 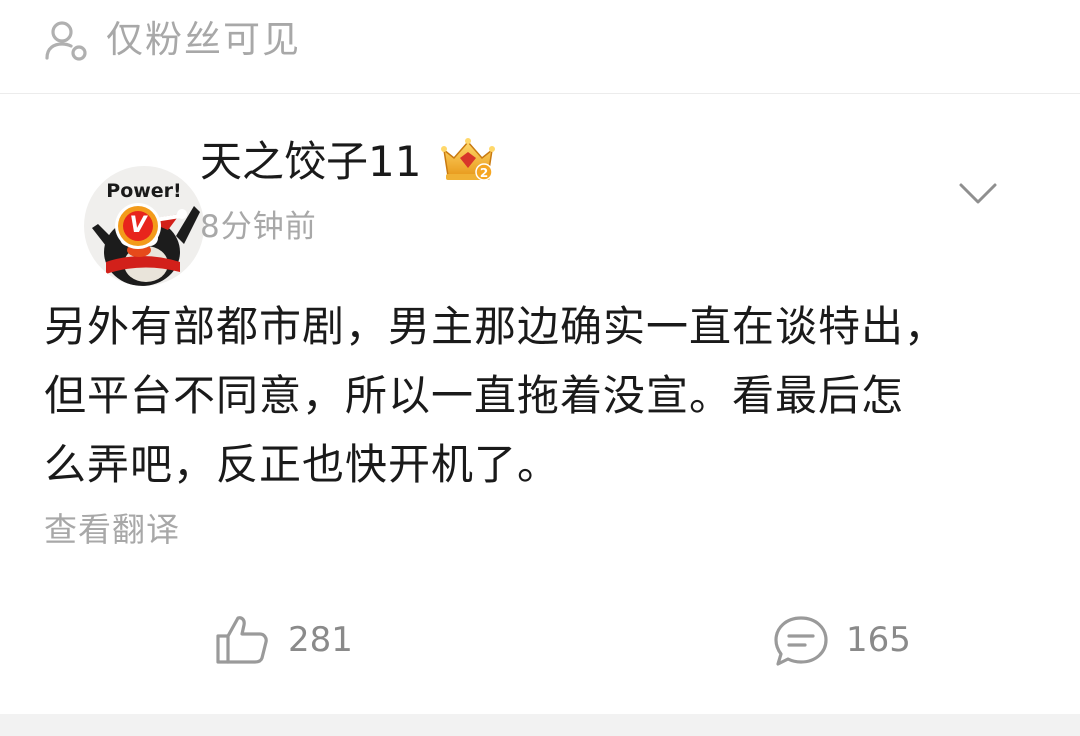 What do you see at coordinates (138, 226) in the screenshot?
I see `verified-badge-icon: V` at bounding box center [138, 226].